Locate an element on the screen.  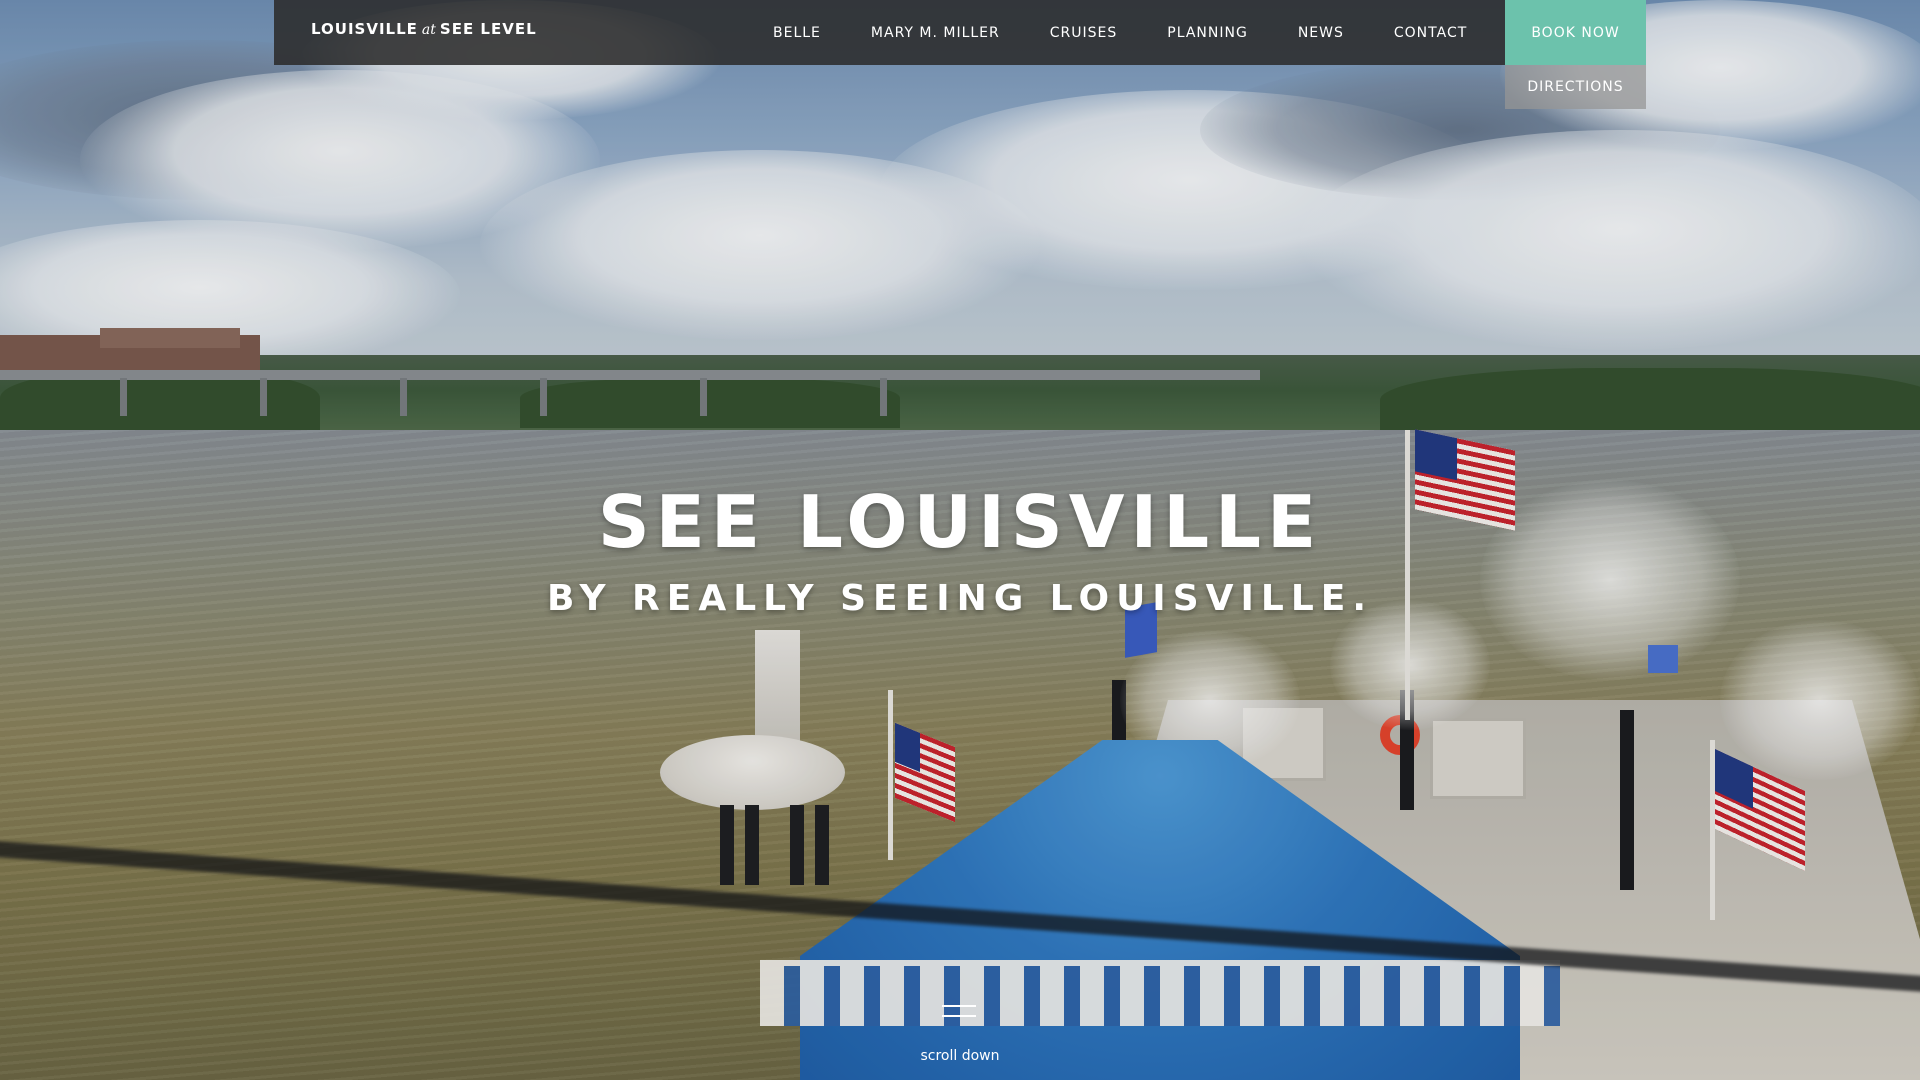
hero-subtitle: BY REALLY SEEING LOUISVILLE. is located at coordinates (960, 598).